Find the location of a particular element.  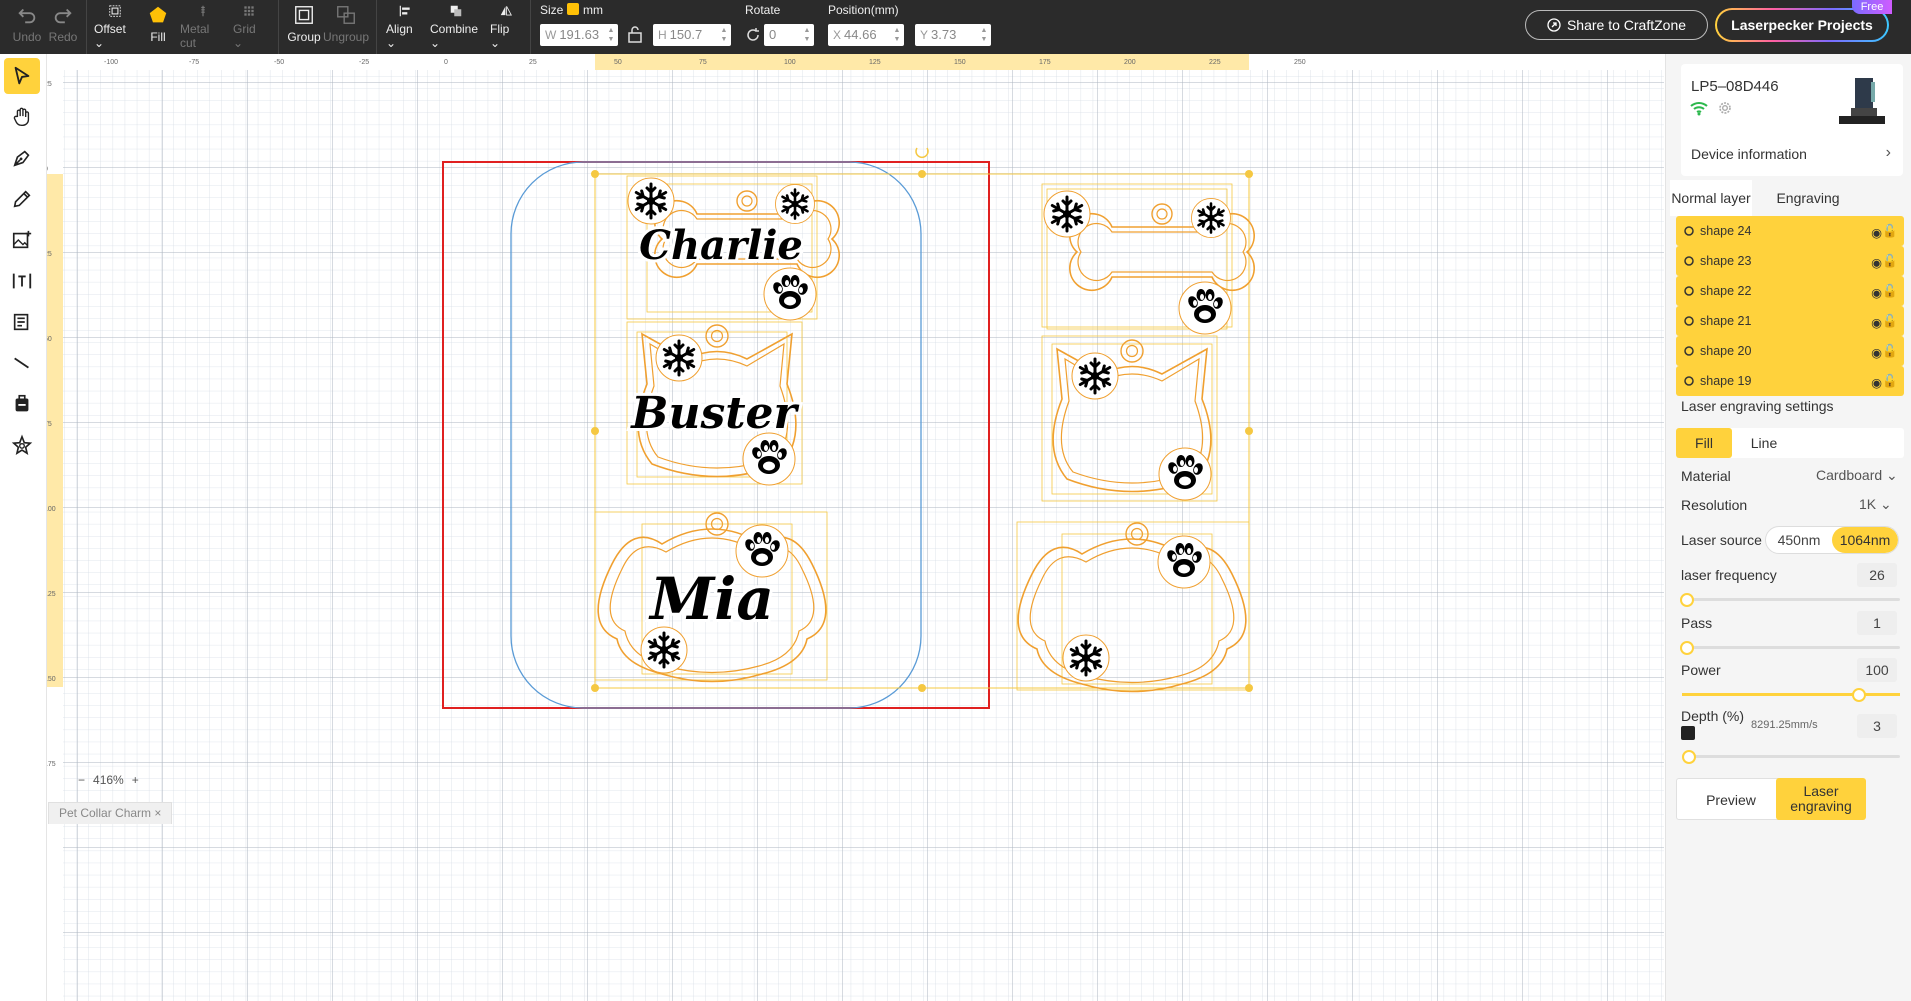

close-icon: × is located at coordinates (157, 813).